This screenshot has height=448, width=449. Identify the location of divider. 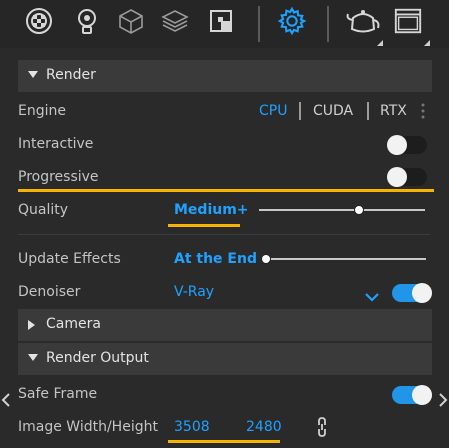
(224, 234).